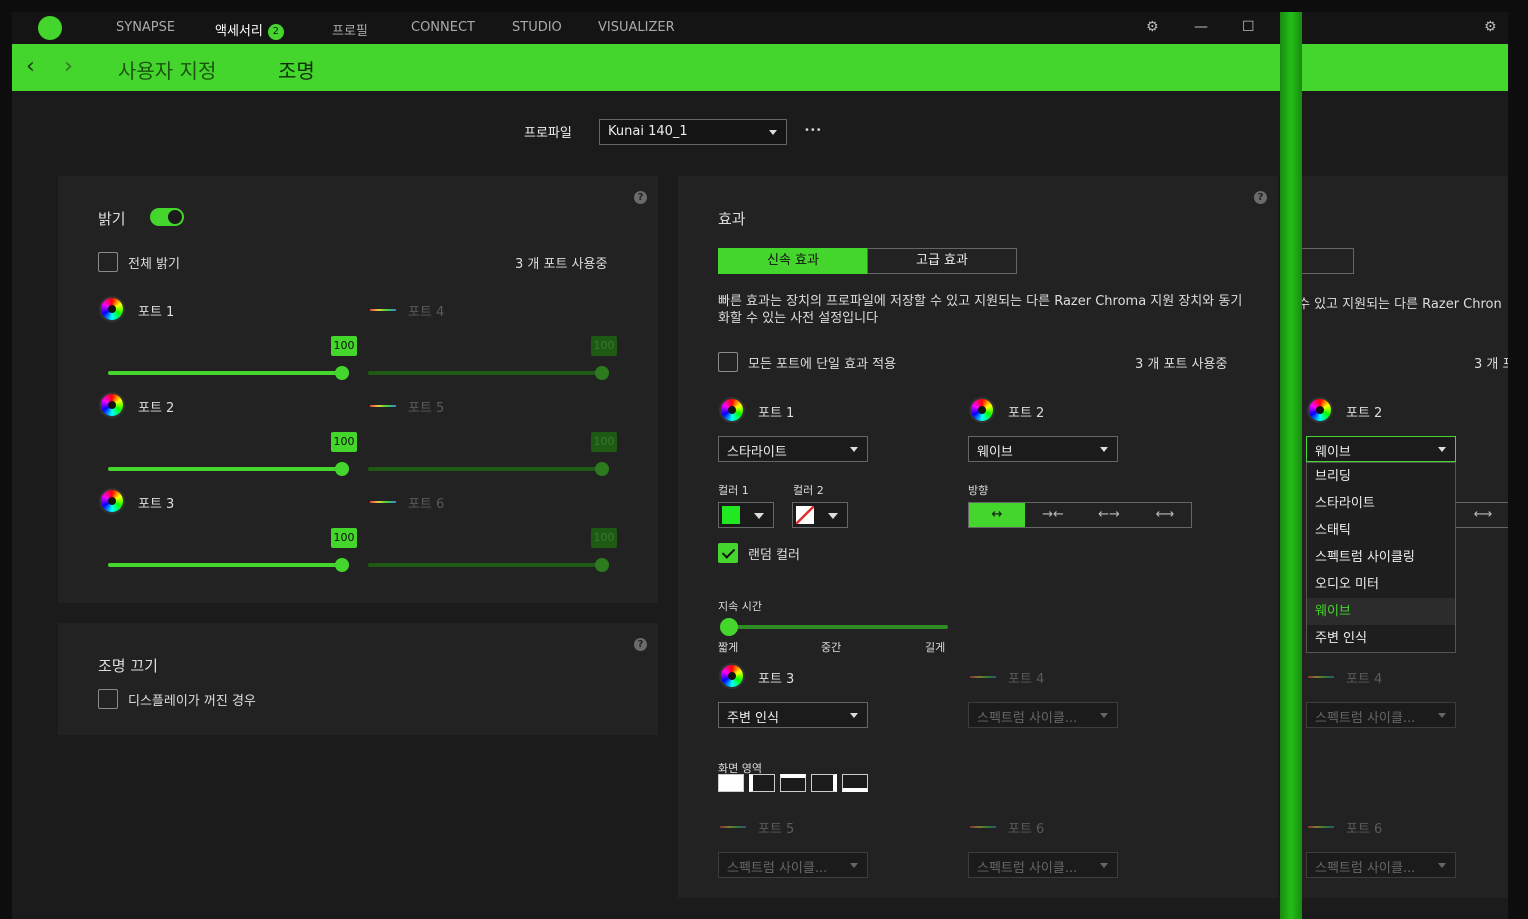 The width and height of the screenshot is (1528, 919). What do you see at coordinates (1381, 638) in the screenshot?
I see `menu-item-ambient-awareness: 주변 인식` at bounding box center [1381, 638].